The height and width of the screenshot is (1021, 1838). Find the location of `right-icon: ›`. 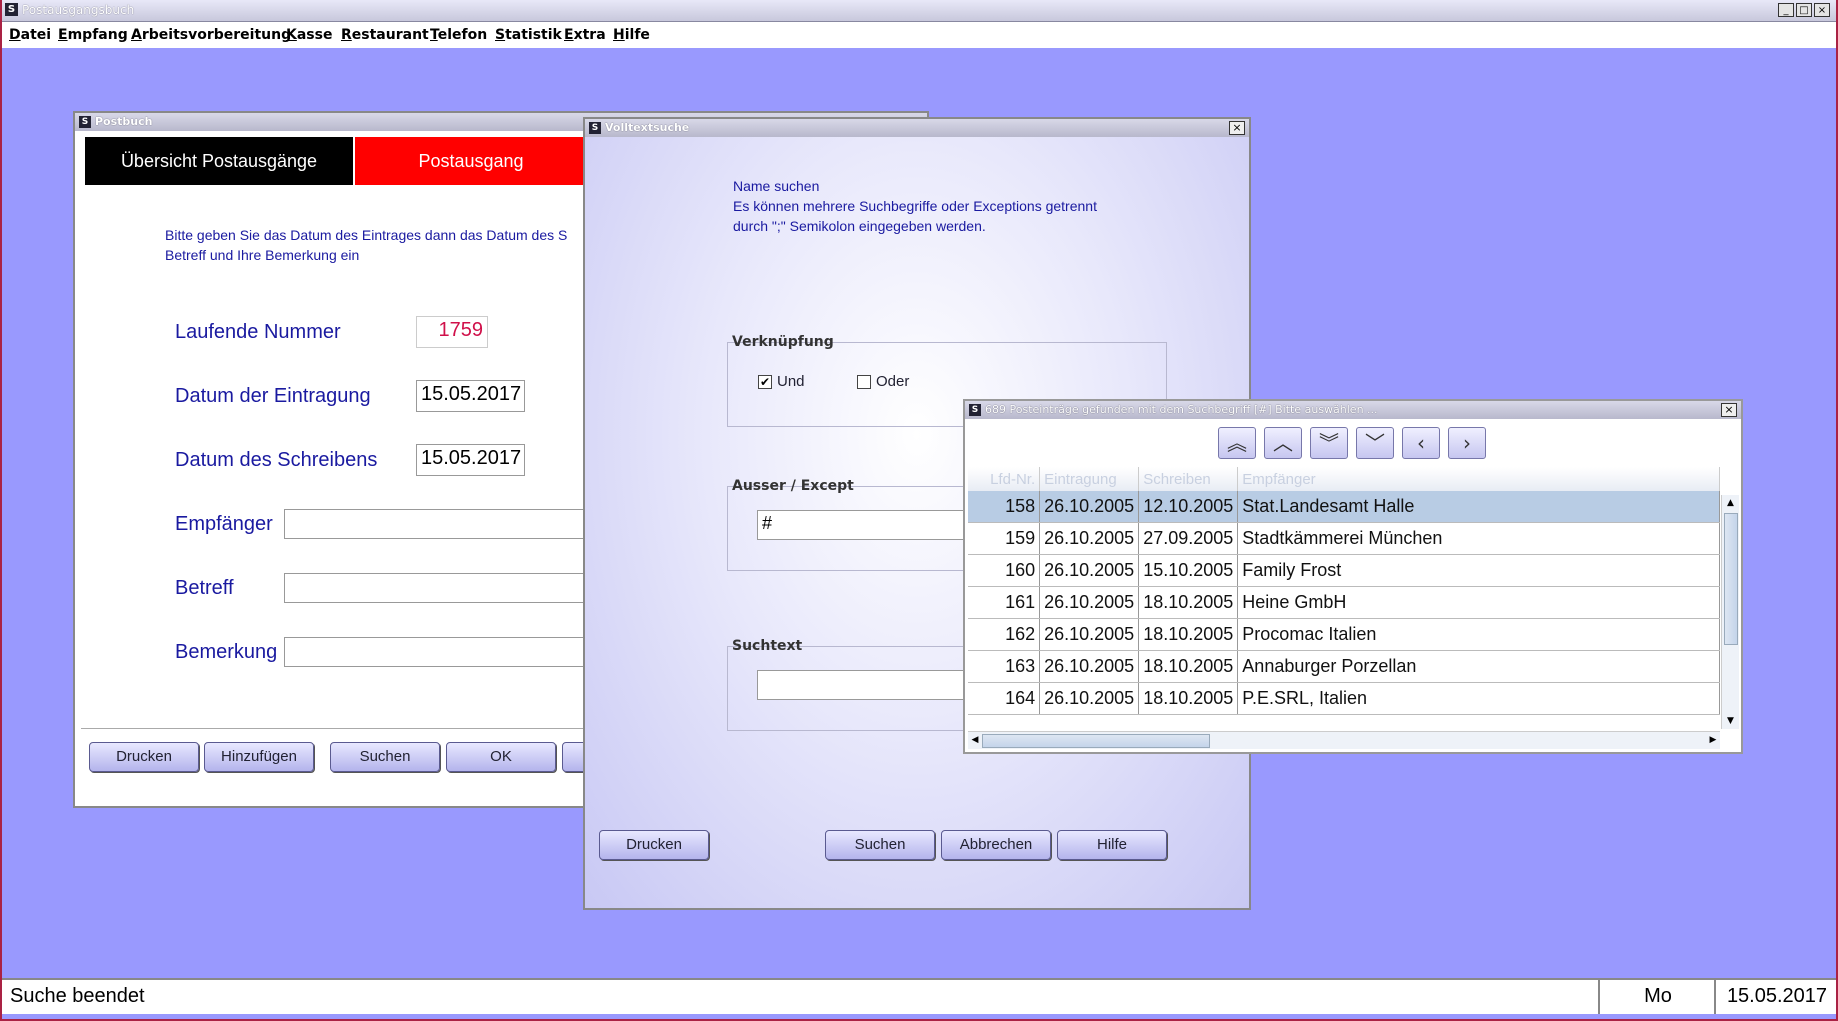

right-icon: › is located at coordinates (1467, 443).